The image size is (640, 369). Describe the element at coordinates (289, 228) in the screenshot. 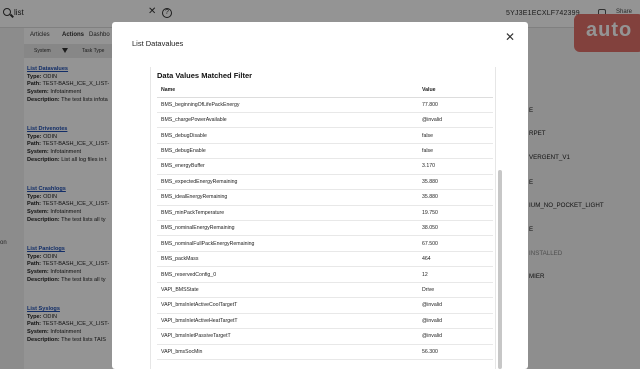

I see `datavalue-name: BMS_nominalEnergyRemaining` at that location.